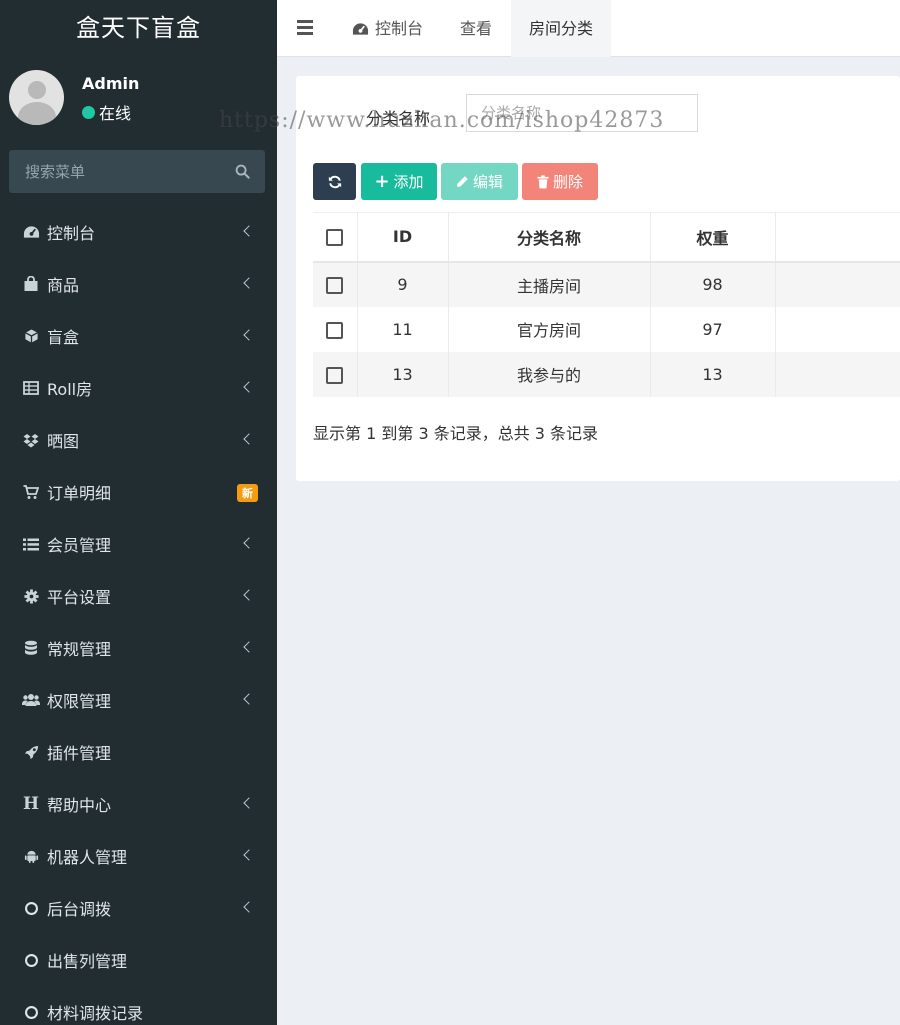  What do you see at coordinates (382, 181) in the screenshot?
I see `plus-icon: +` at bounding box center [382, 181].